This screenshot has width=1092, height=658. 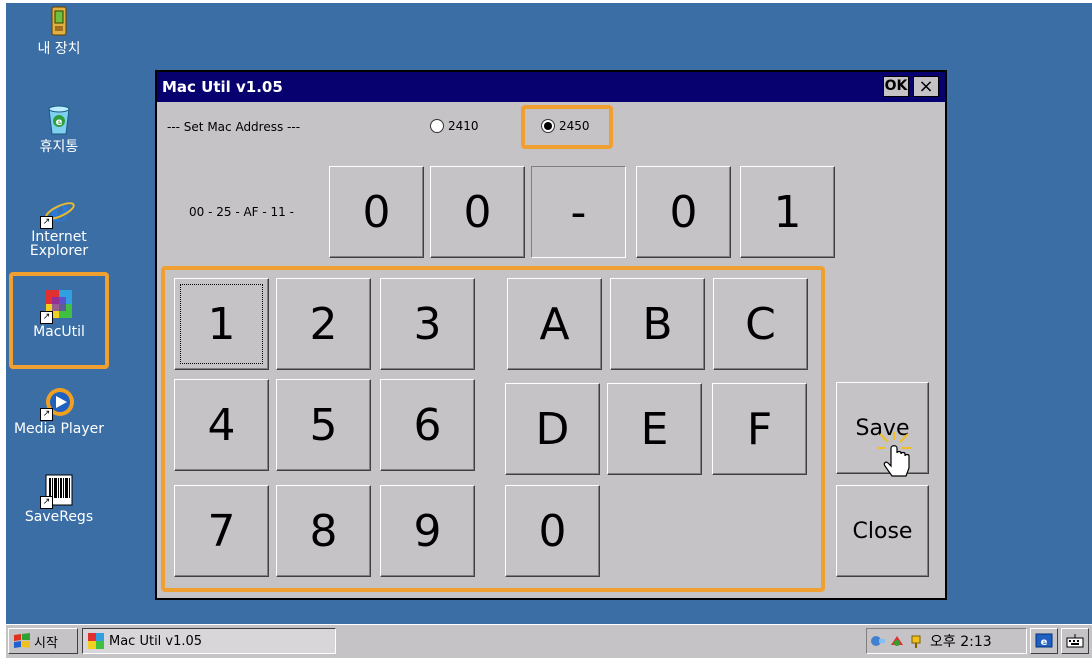 I want to click on desktop-icon-label: 내 장치, so click(x=59, y=49).